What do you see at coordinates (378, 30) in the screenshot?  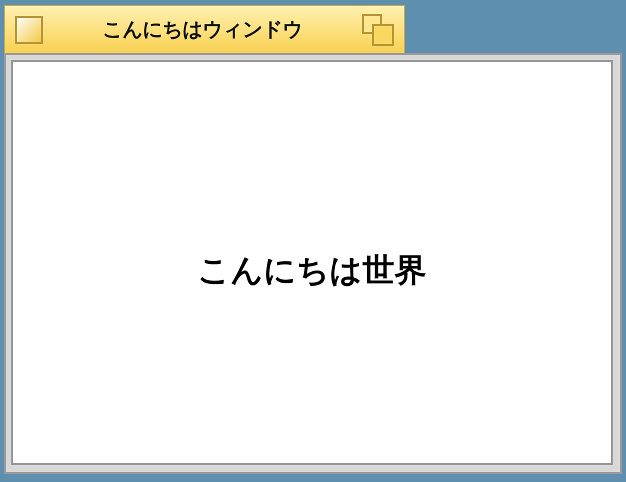 I see `zoom-icon` at bounding box center [378, 30].